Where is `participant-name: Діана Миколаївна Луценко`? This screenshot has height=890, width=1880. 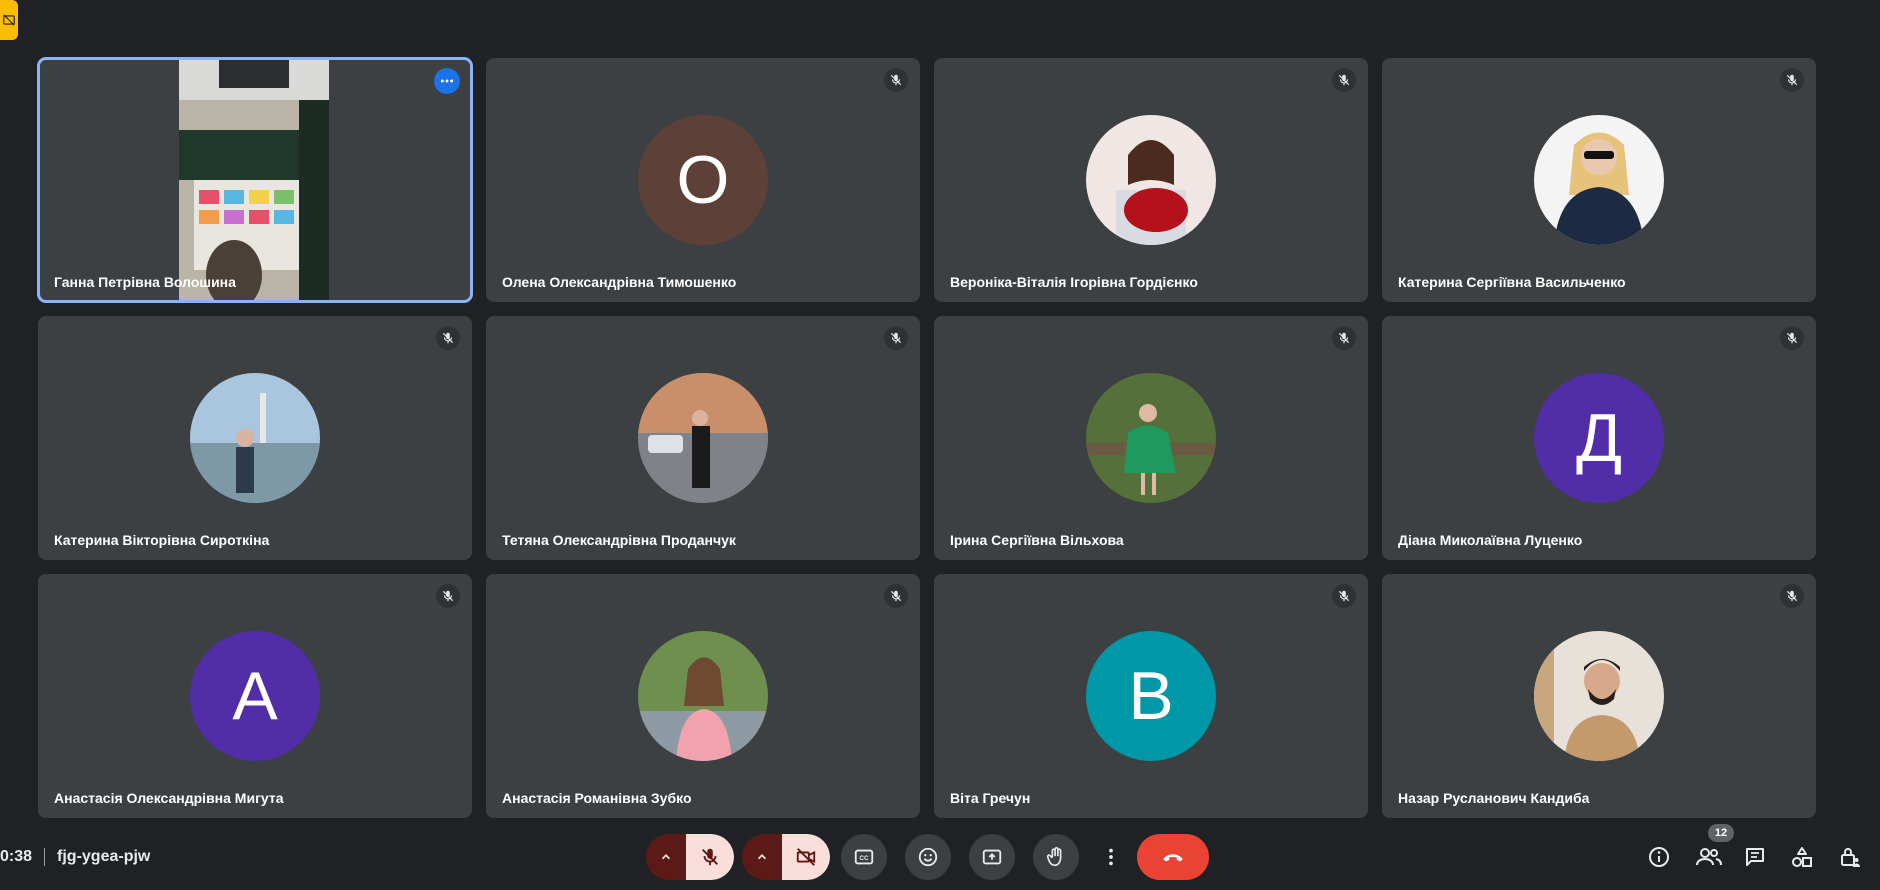 participant-name: Діана Миколаївна Луценко is located at coordinates (1490, 540).